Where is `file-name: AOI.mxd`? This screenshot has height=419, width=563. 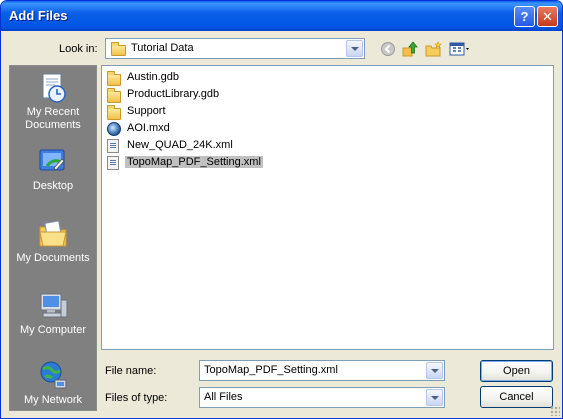
file-name: AOI.mxd is located at coordinates (148, 128).